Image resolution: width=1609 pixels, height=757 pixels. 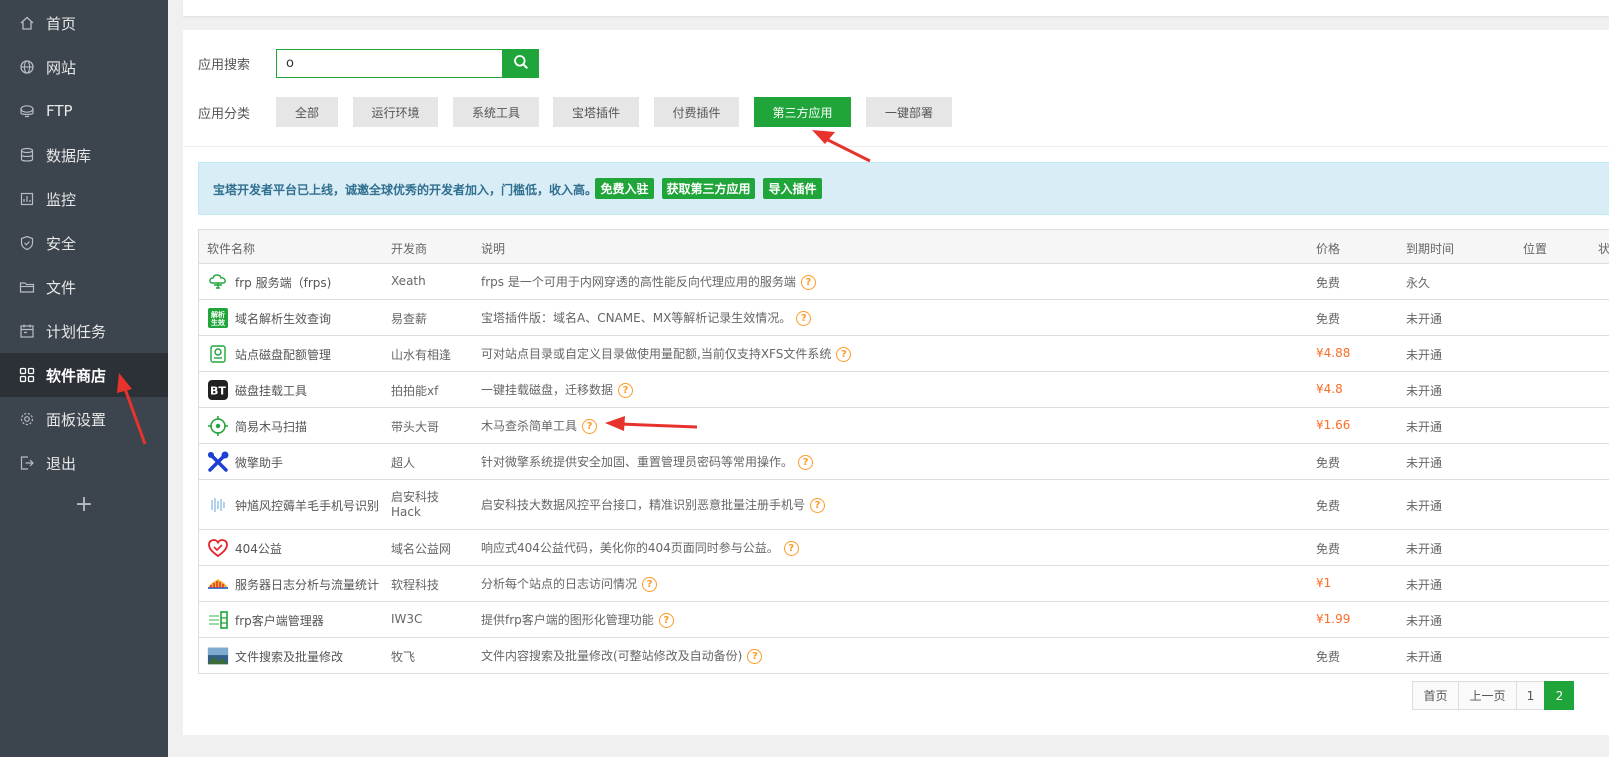 I want to click on arrow-to-third-party, so click(x=841, y=146).